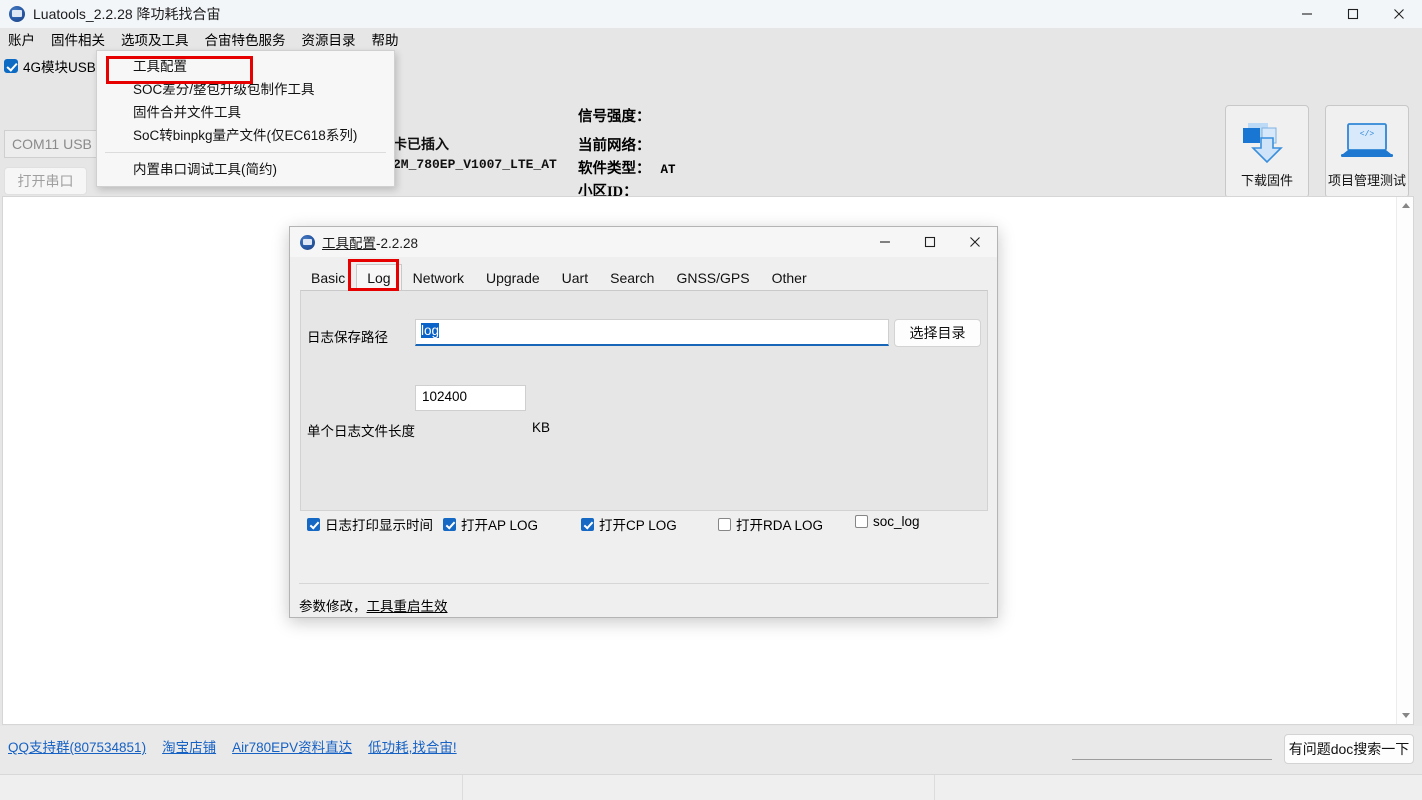  Describe the element at coordinates (896, 521) in the screenshot. I see `checkbox-soc-log-label: soc_log` at that location.